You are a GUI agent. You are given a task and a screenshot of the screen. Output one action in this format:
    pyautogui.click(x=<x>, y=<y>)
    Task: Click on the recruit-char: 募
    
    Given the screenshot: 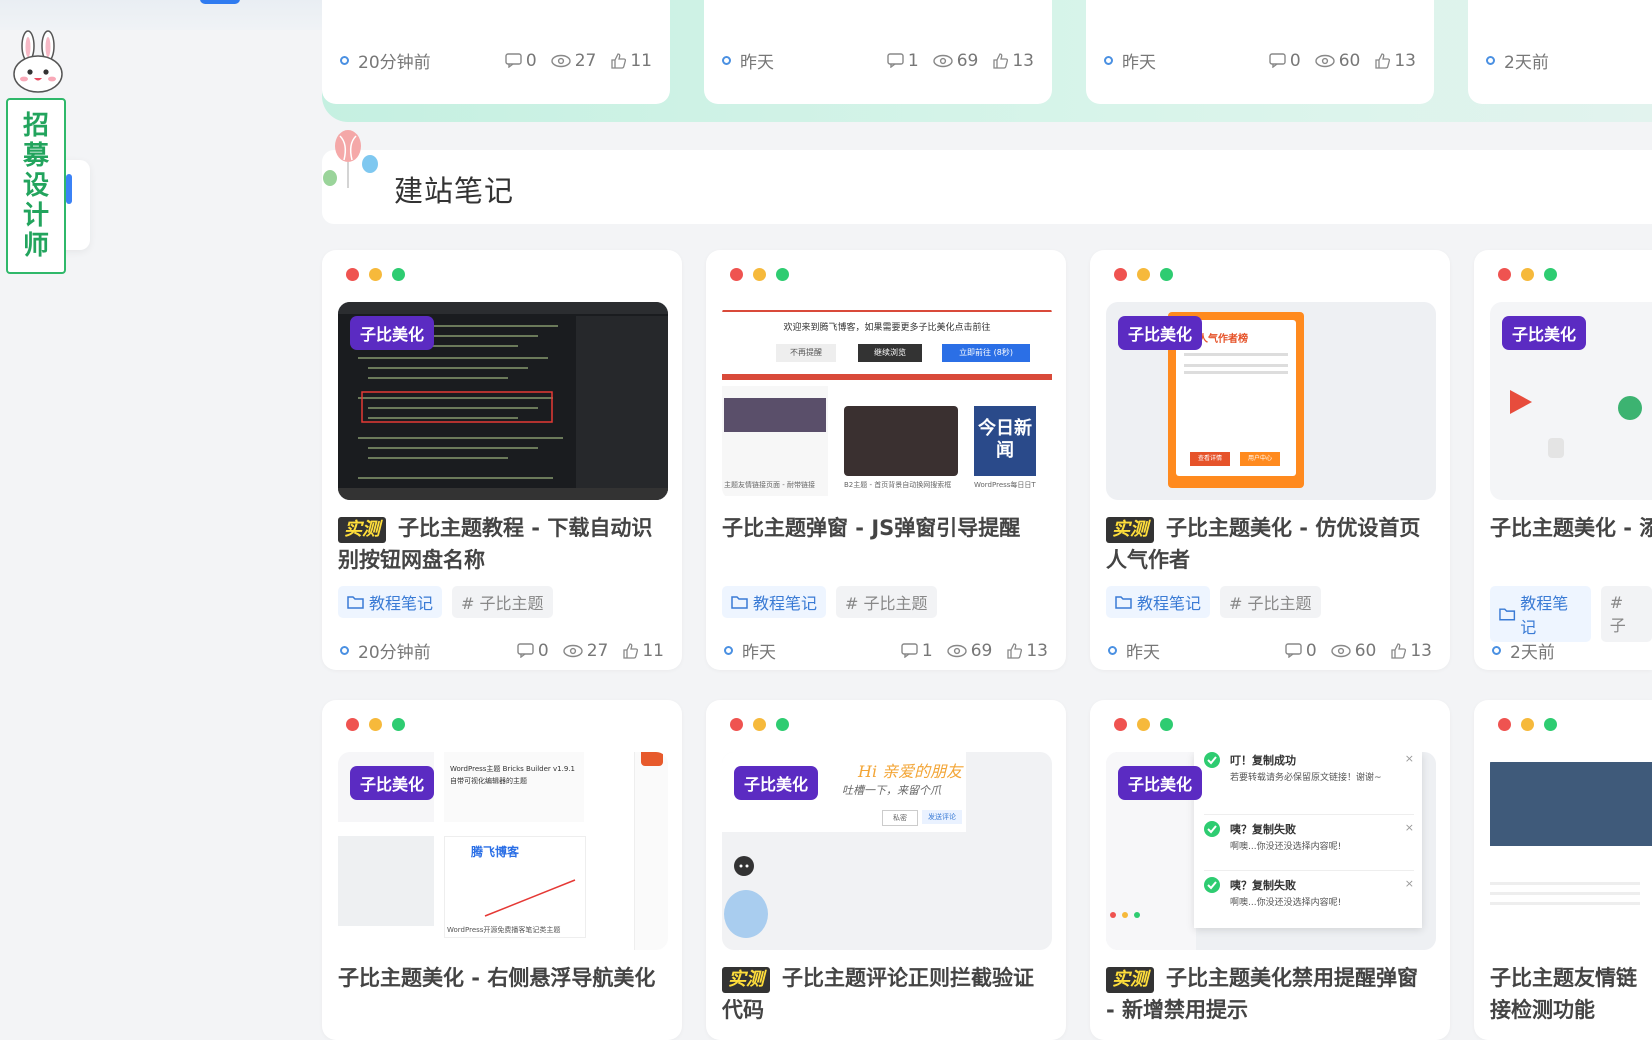 What is the action you would take?
    pyautogui.click(x=35, y=156)
    